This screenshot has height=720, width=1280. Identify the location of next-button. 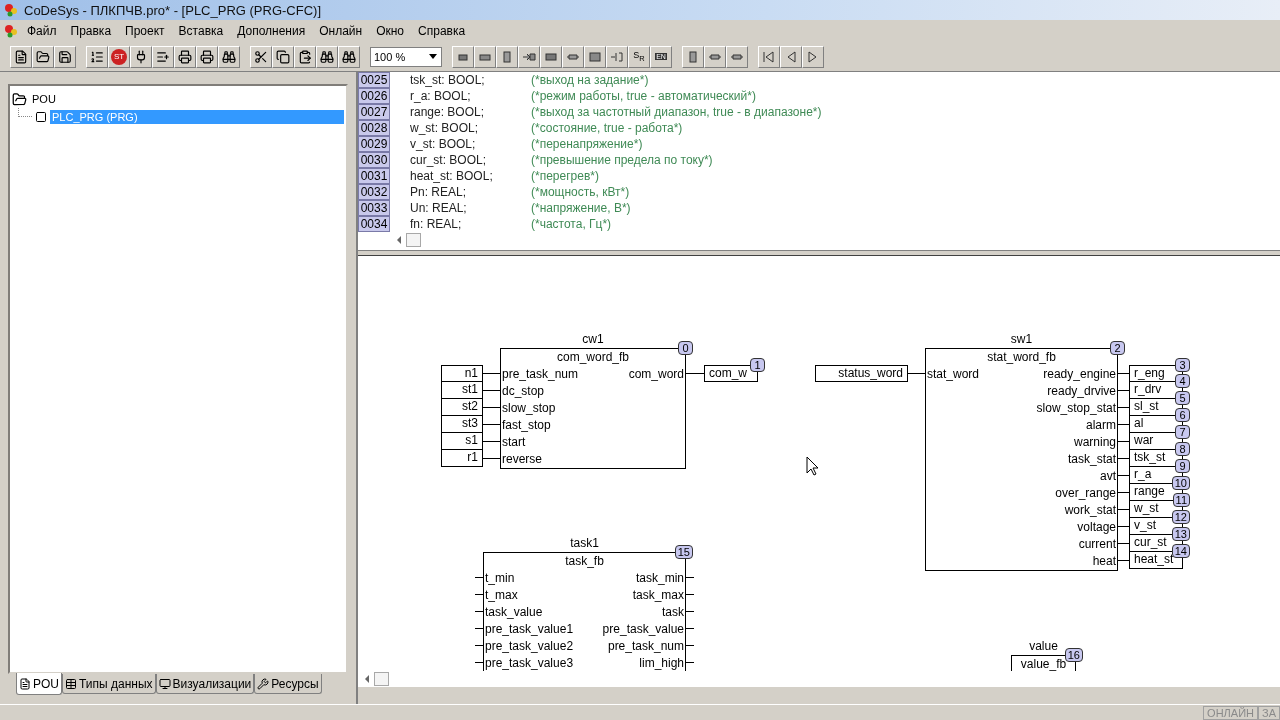
(813, 56).